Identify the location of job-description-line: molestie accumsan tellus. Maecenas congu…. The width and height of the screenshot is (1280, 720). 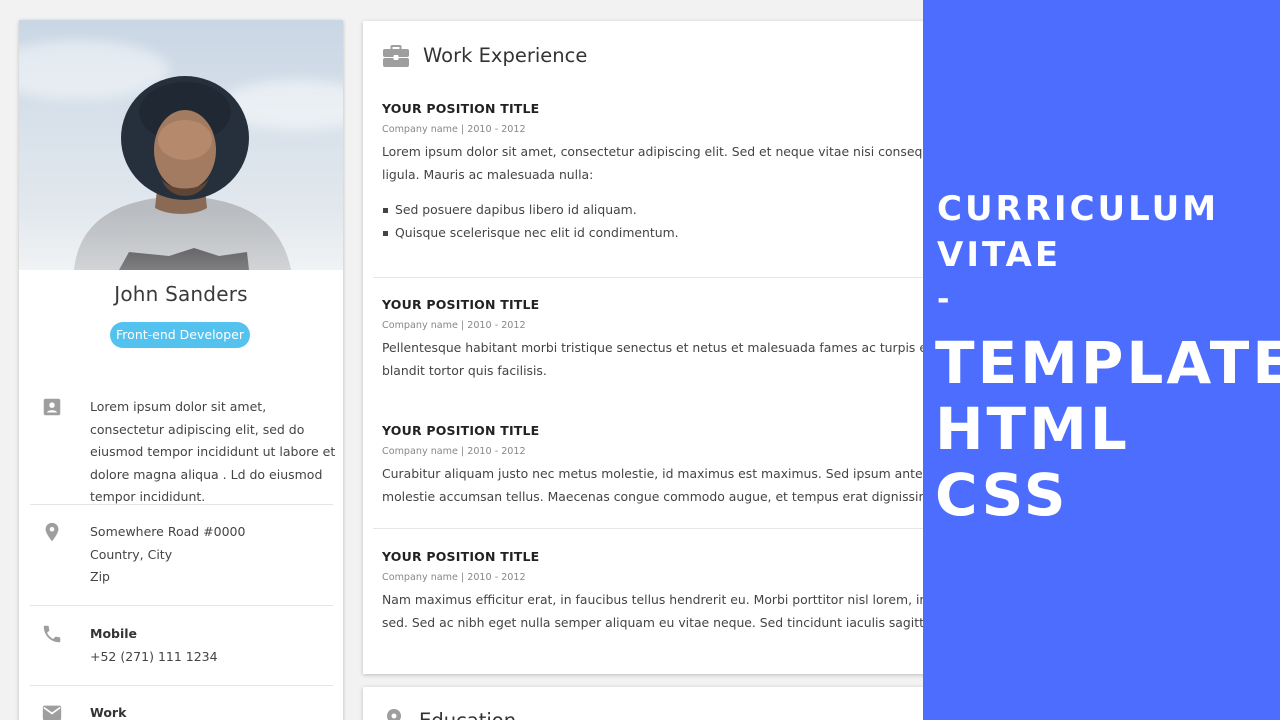
(662, 496).